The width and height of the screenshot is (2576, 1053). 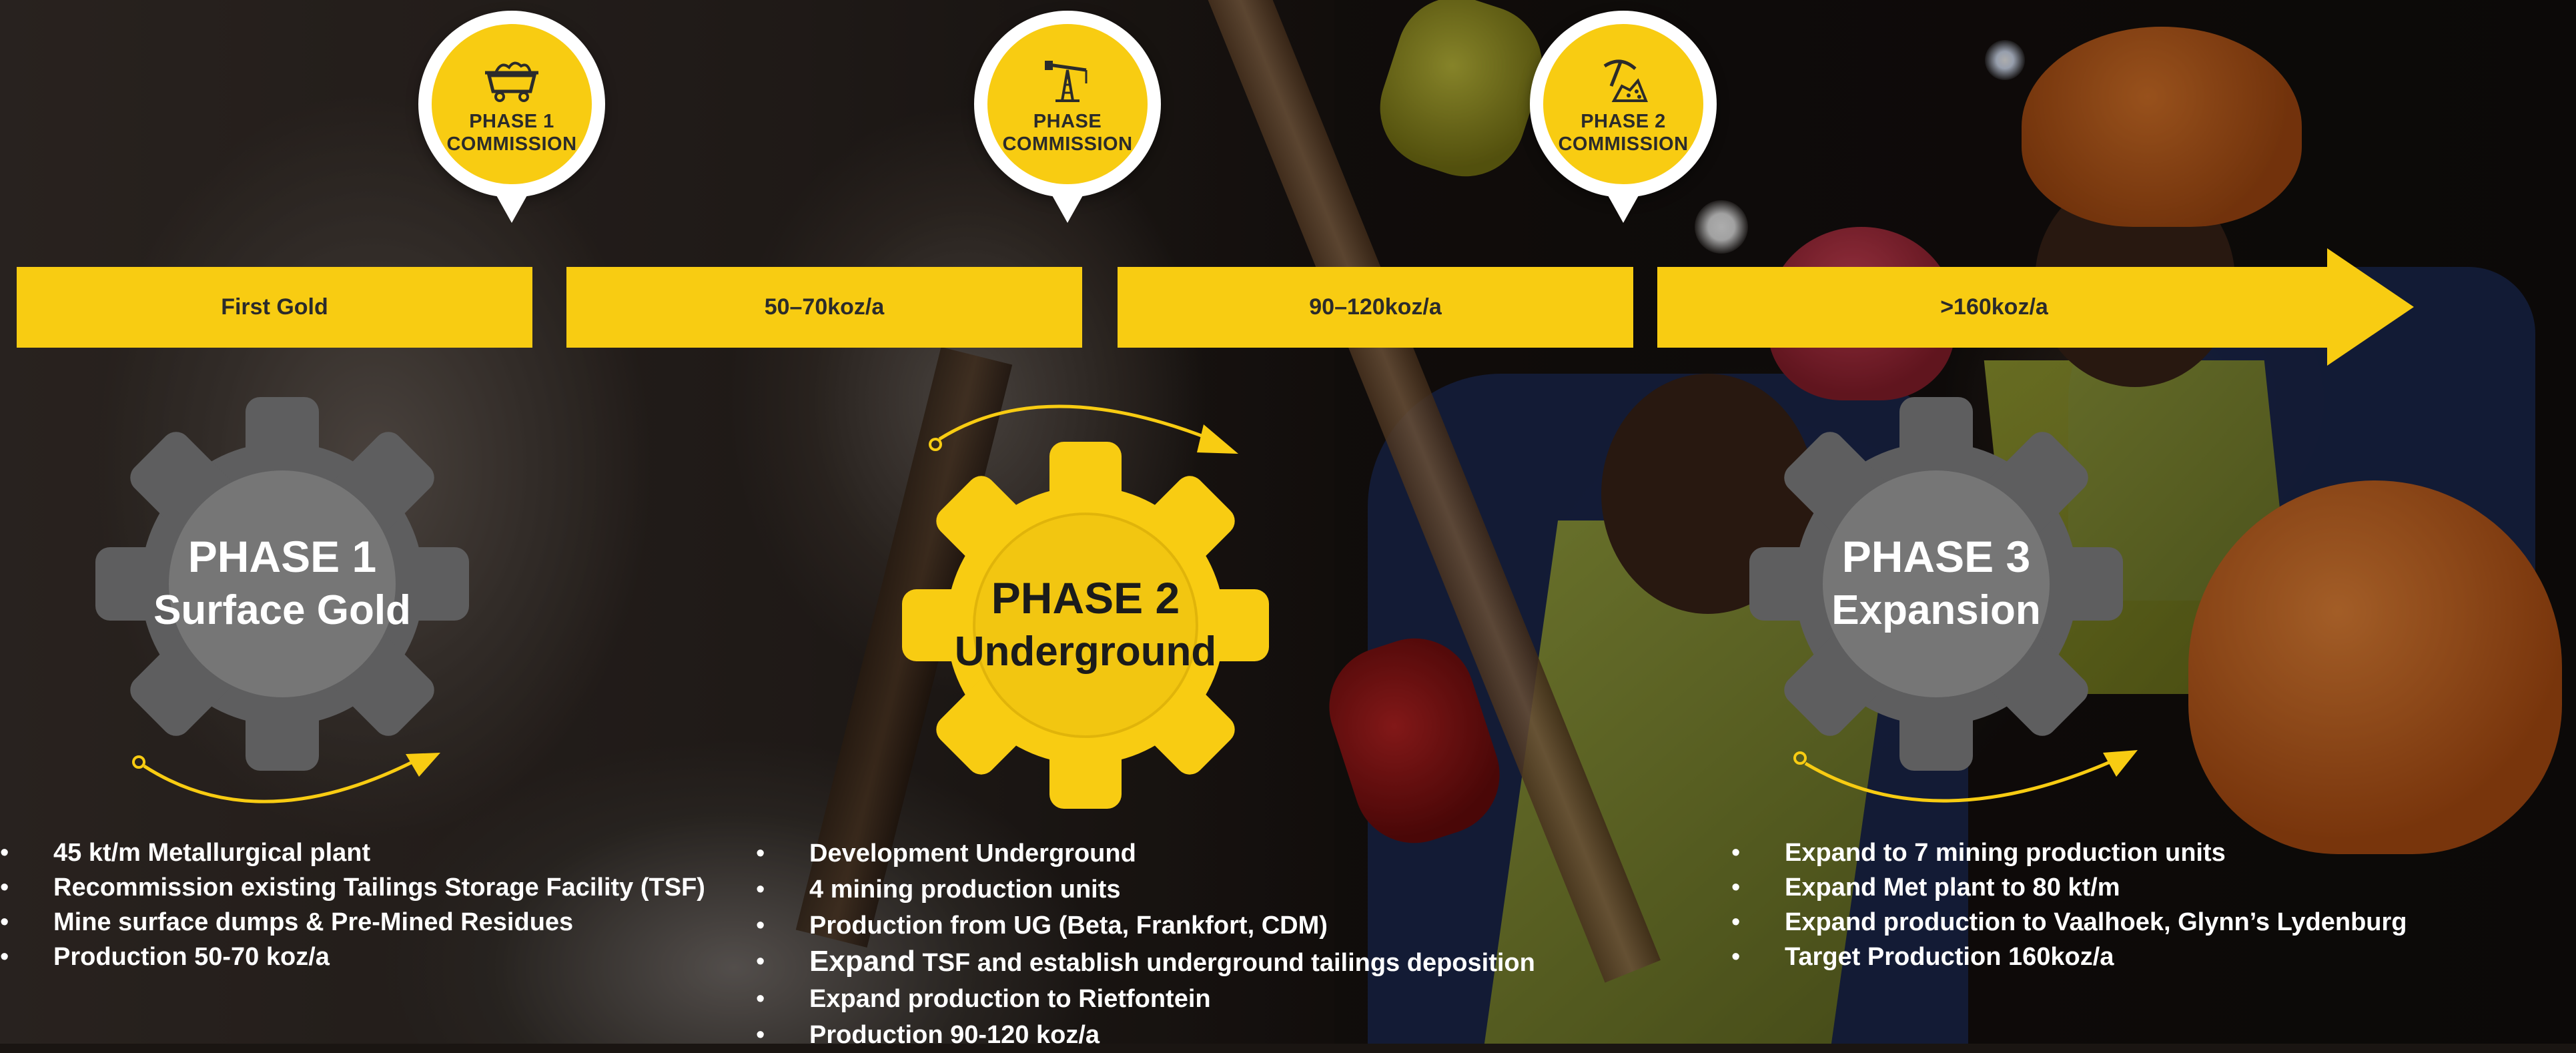 What do you see at coordinates (1625, 80) in the screenshot?
I see `pickaxe-ore-icon` at bounding box center [1625, 80].